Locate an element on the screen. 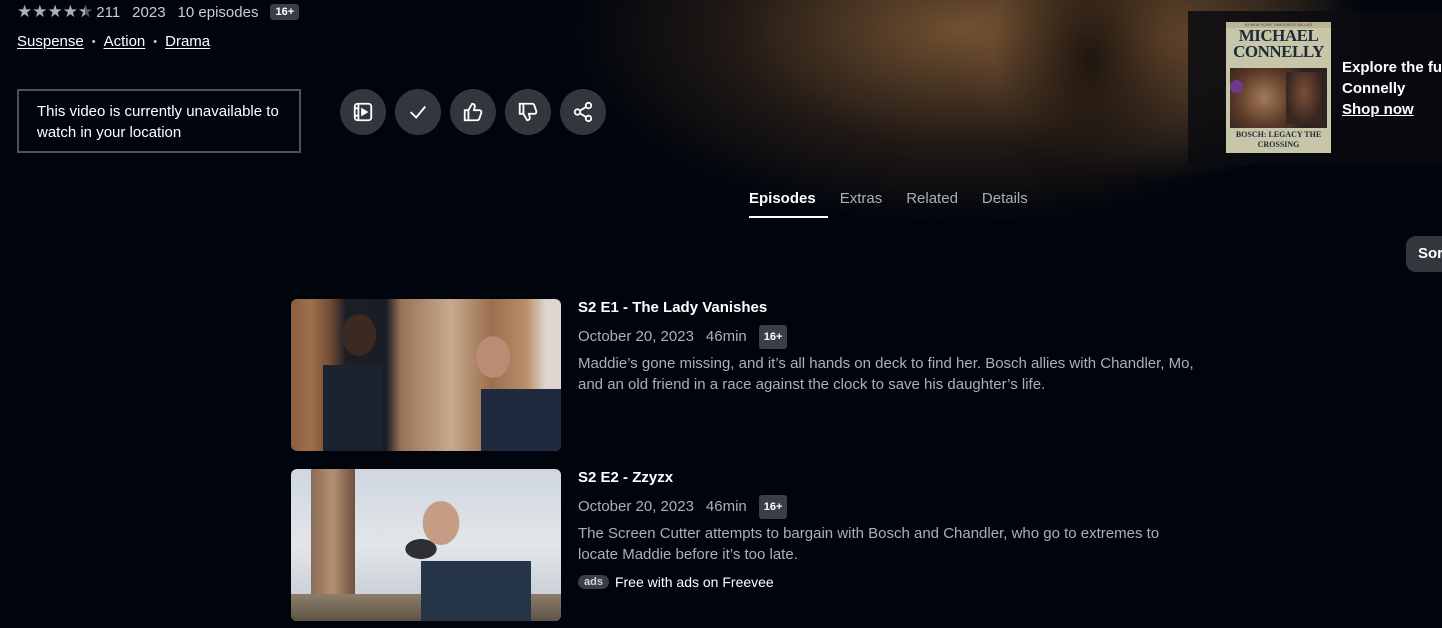 This screenshot has height=628, width=1442. ad-text: Explore the fu Connelly Shop now is located at coordinates (1392, 88).